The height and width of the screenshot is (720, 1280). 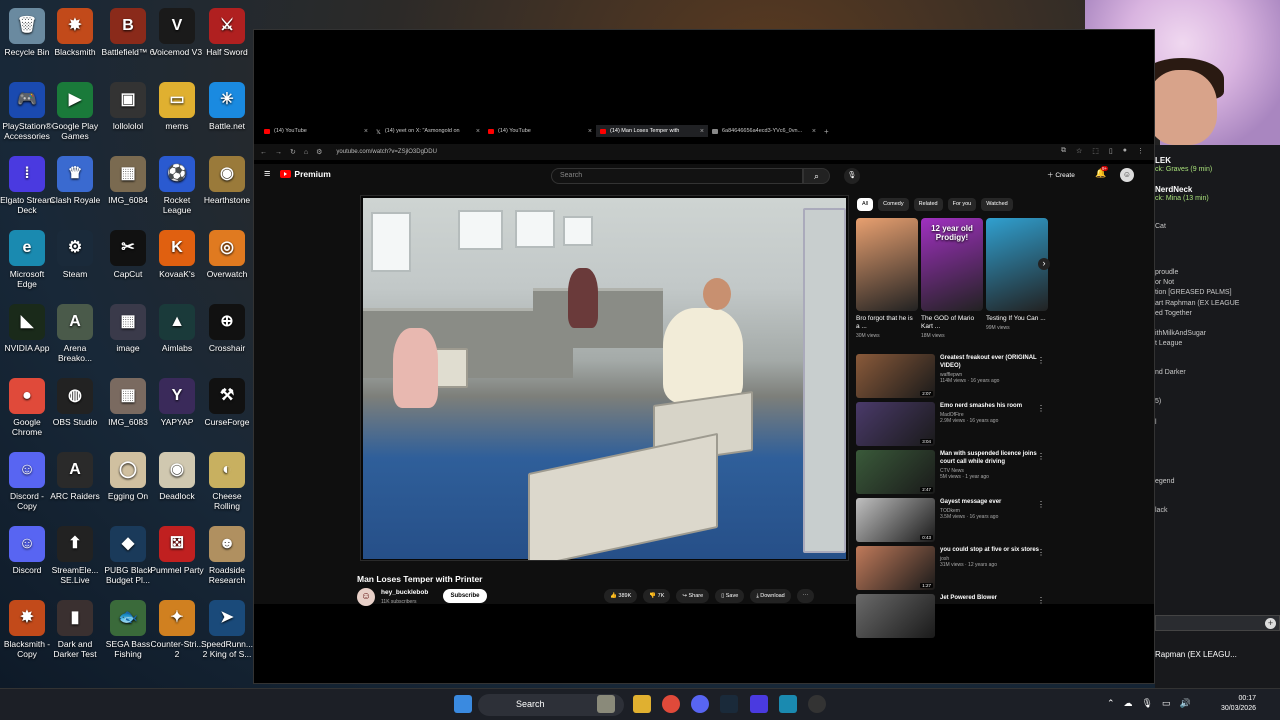 What do you see at coordinates (895, 520) in the screenshot?
I see `video-thumbnail: 0:43` at bounding box center [895, 520].